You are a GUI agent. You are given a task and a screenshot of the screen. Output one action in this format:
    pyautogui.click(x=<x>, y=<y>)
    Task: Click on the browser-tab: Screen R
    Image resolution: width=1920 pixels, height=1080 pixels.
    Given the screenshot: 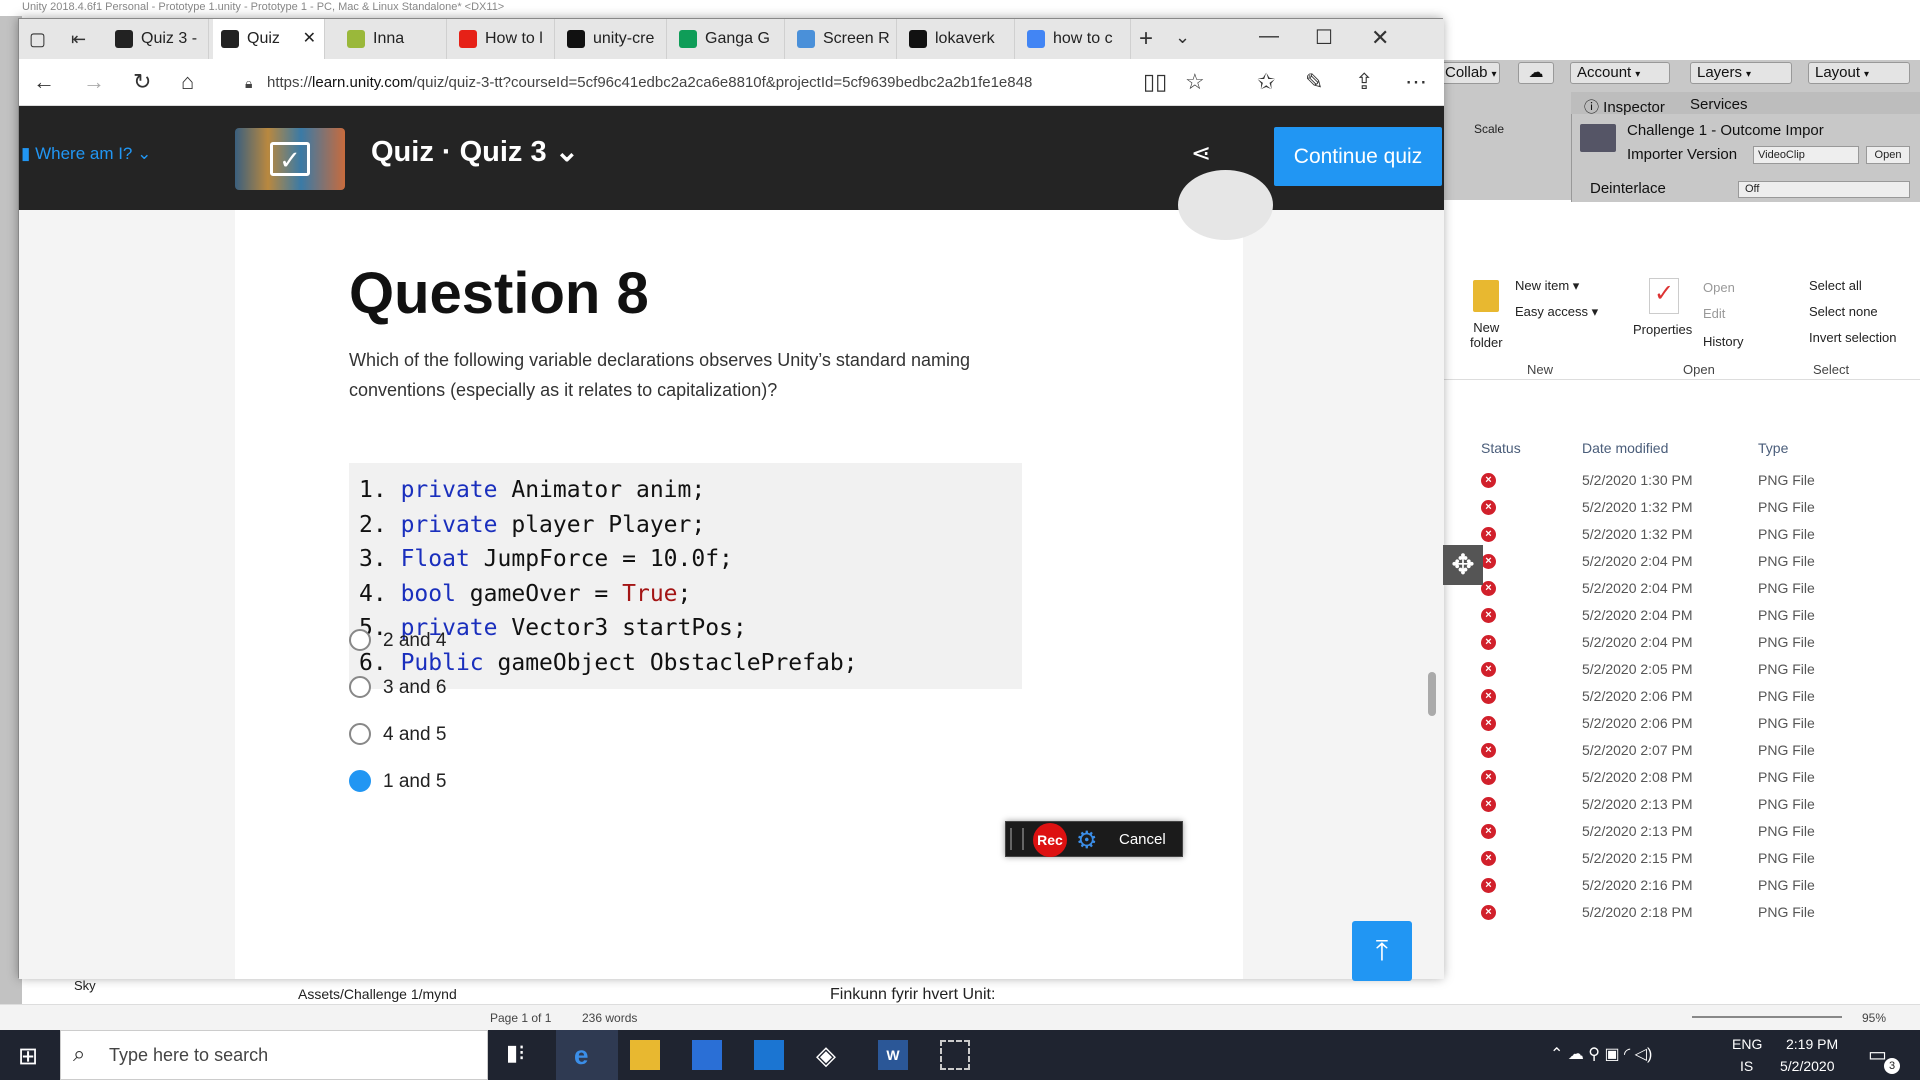 What is the action you would take?
    pyautogui.click(x=843, y=39)
    